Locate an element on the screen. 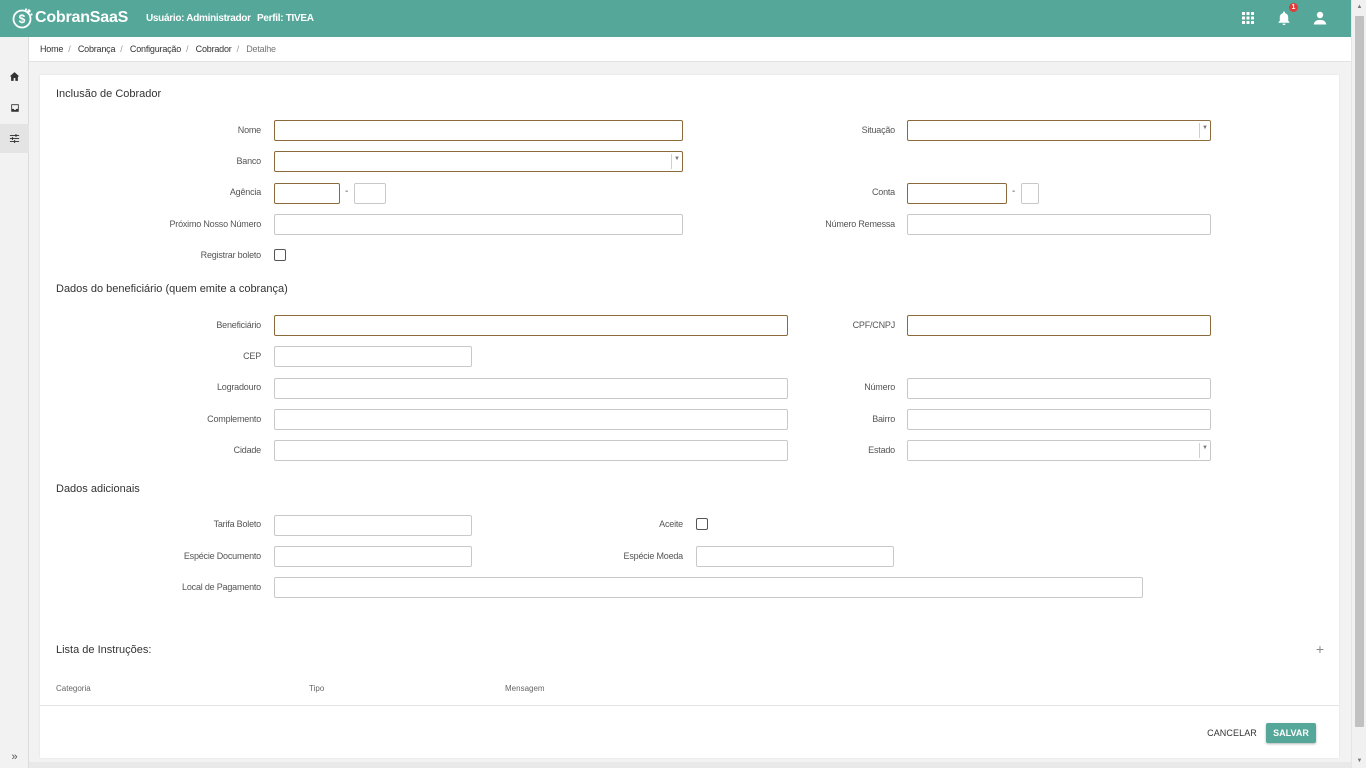 This screenshot has width=1366, height=768. banco-select: ▼ is located at coordinates (478, 161).